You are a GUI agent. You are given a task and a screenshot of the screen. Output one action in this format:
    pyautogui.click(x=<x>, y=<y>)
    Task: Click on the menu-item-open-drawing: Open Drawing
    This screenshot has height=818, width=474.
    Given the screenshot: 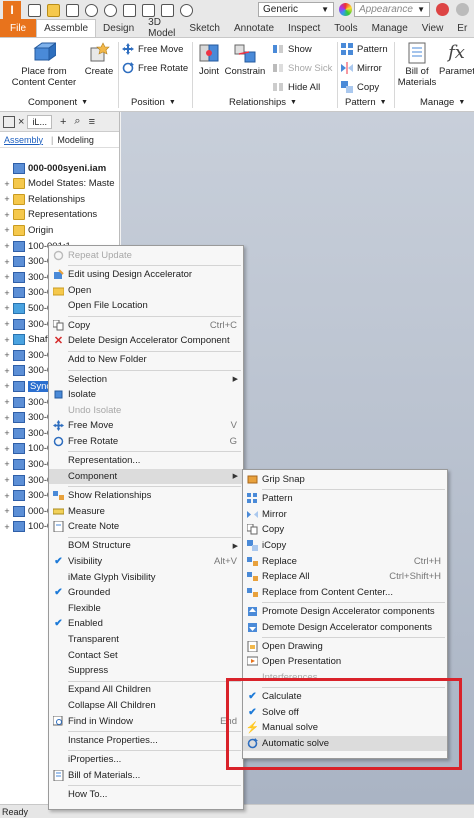 What is the action you would take?
    pyautogui.click(x=345, y=646)
    